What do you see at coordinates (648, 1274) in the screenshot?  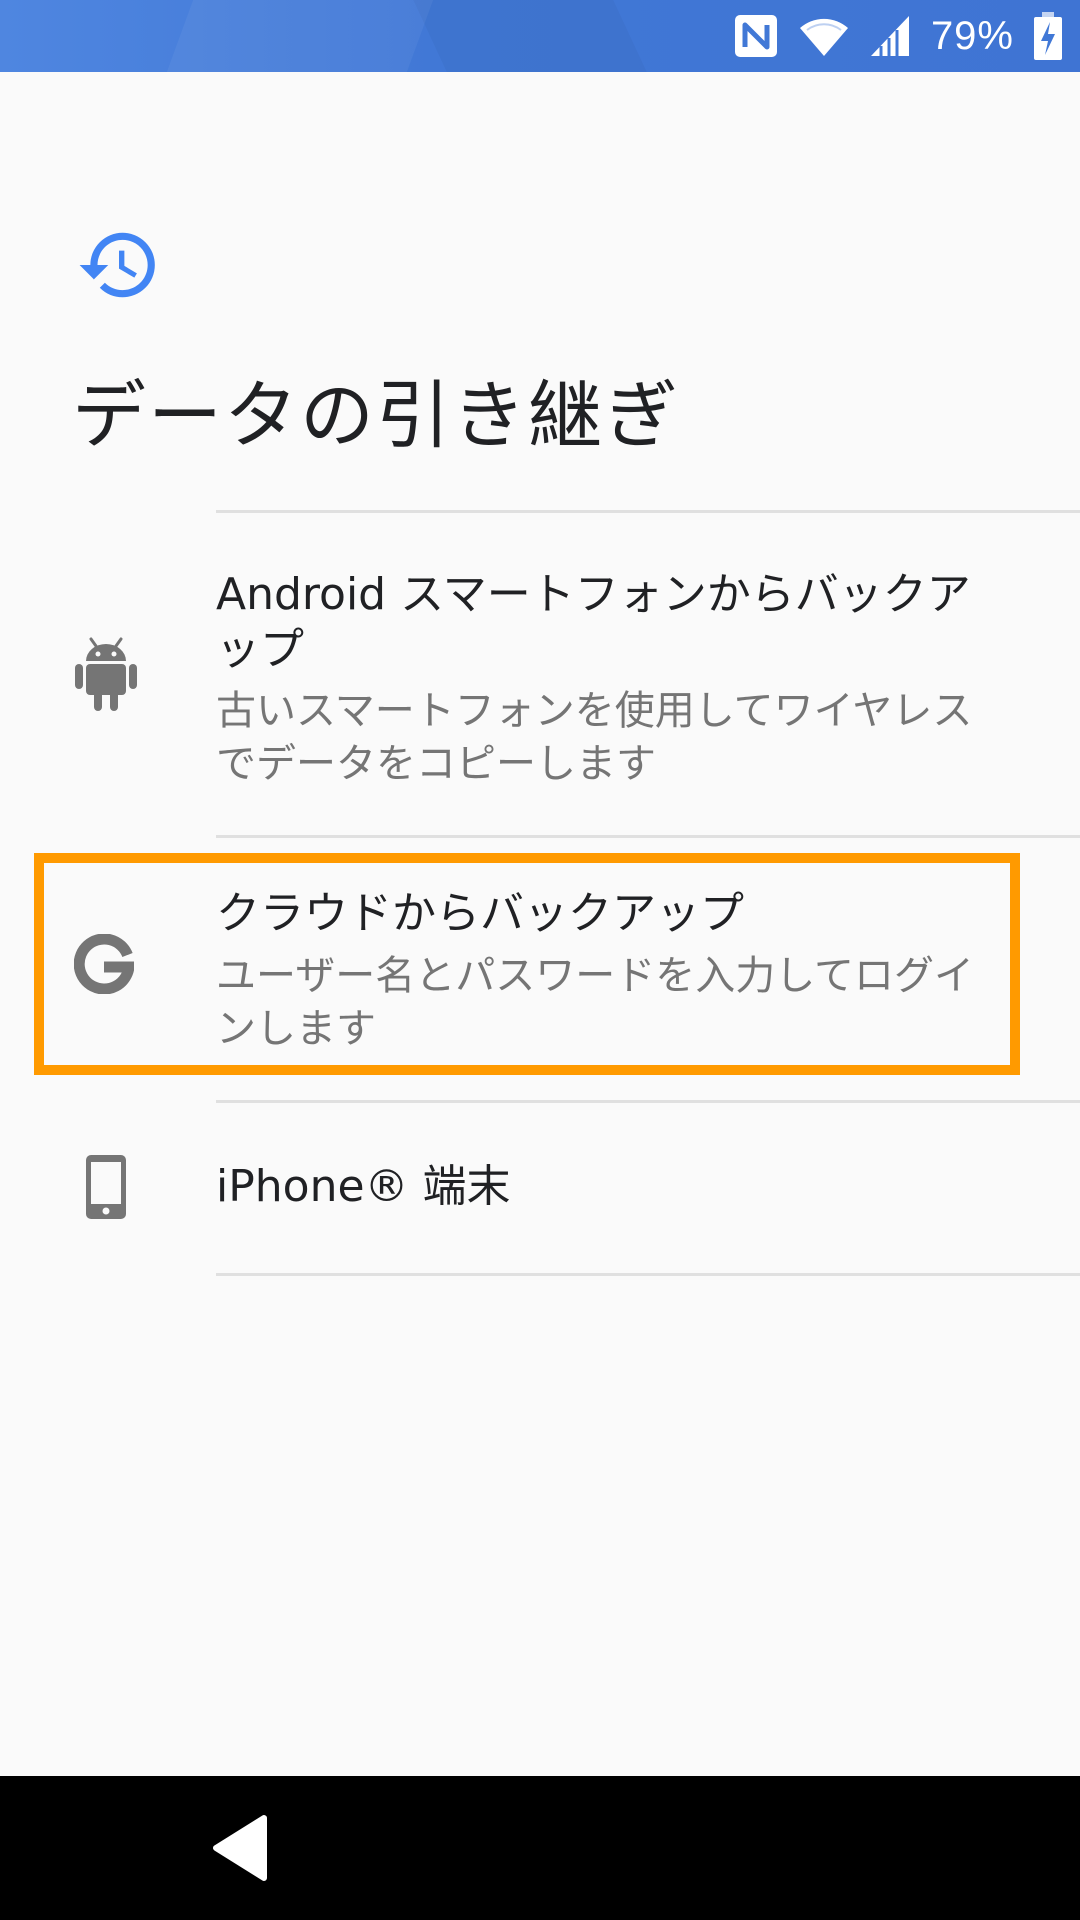 I see `divider` at bounding box center [648, 1274].